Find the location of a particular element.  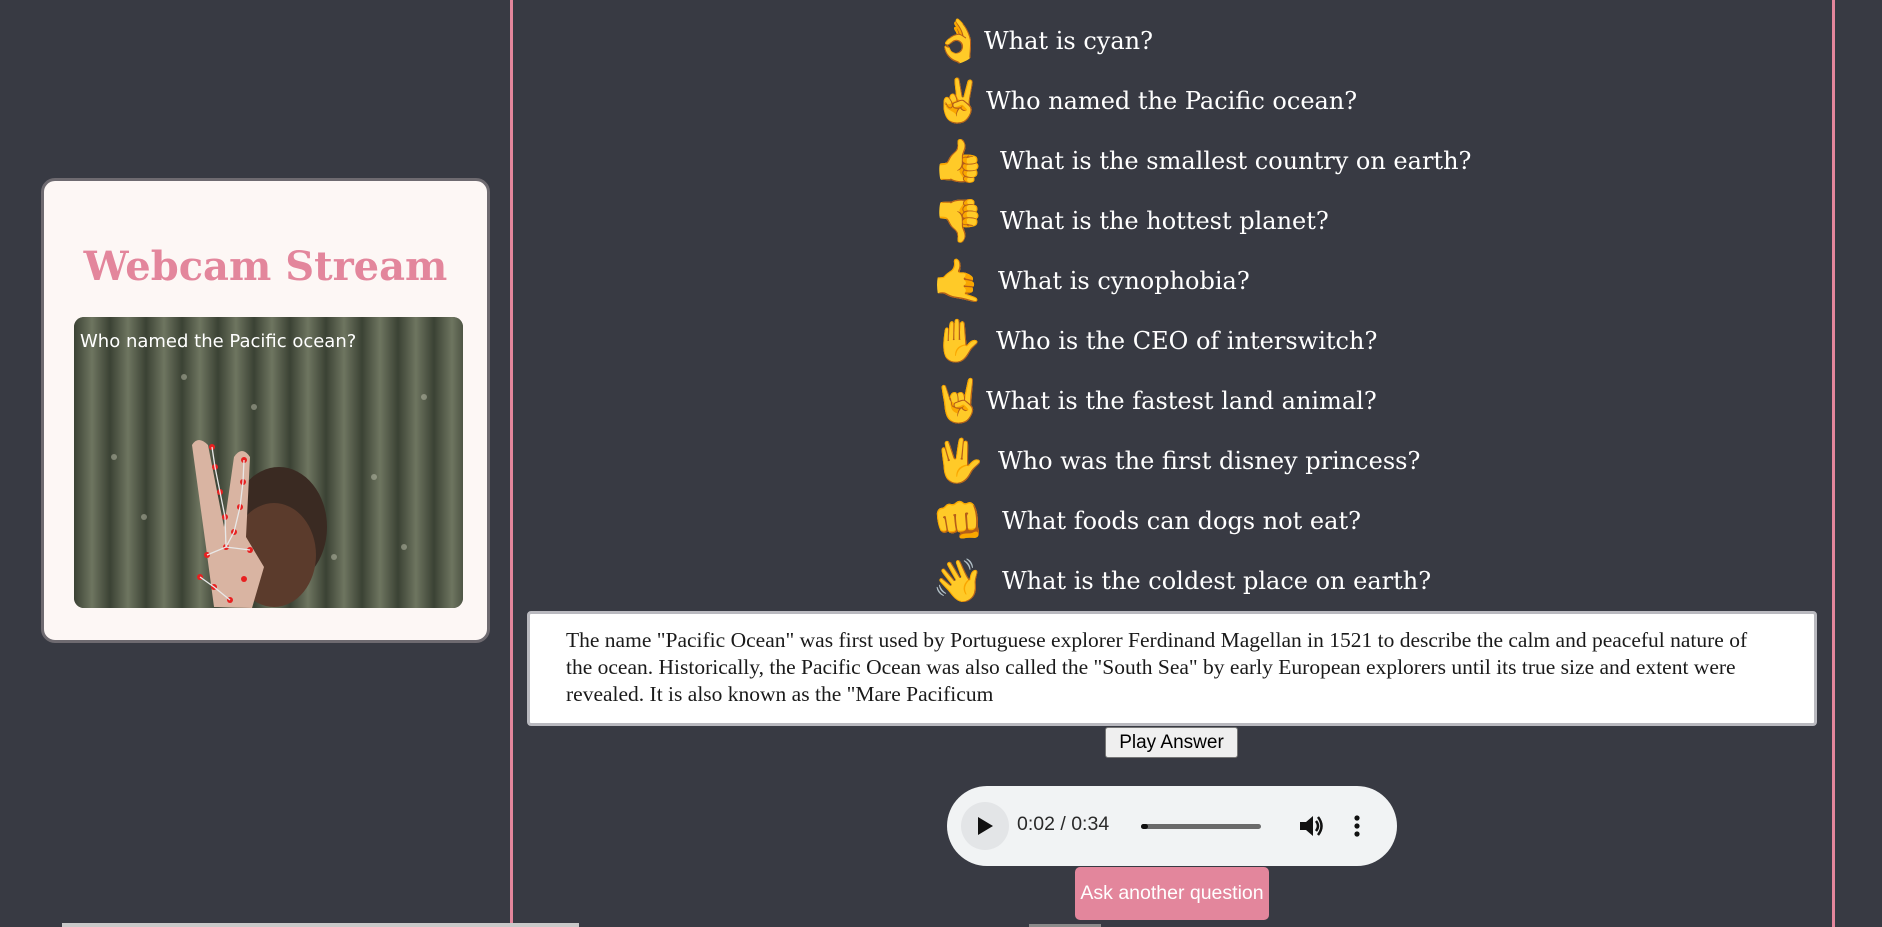

ask-another-question-button: Ask another question is located at coordinates (1172, 893).